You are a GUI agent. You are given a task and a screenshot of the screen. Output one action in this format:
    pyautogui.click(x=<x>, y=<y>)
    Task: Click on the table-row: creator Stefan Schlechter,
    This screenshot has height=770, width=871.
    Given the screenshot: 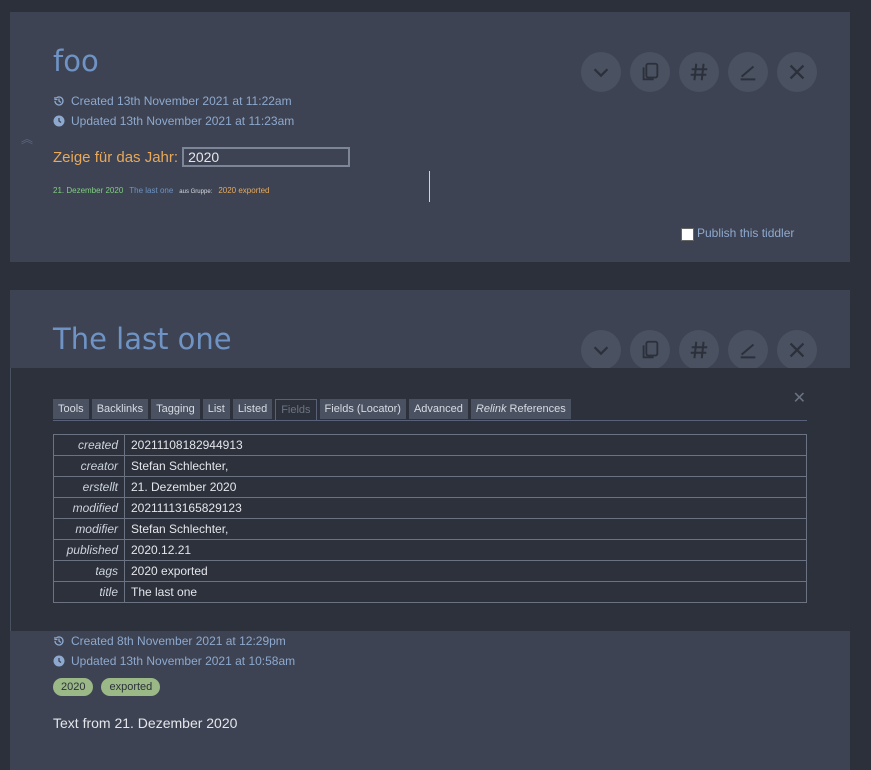 What is the action you would take?
    pyautogui.click(x=430, y=466)
    